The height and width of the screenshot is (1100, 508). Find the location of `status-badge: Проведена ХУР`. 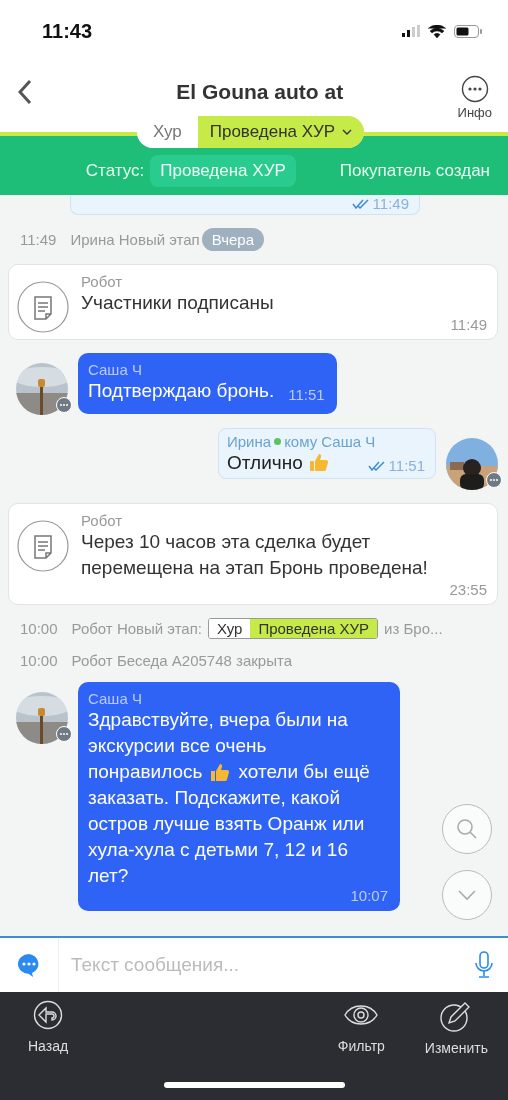

status-badge: Проведена ХУР is located at coordinates (223, 171).